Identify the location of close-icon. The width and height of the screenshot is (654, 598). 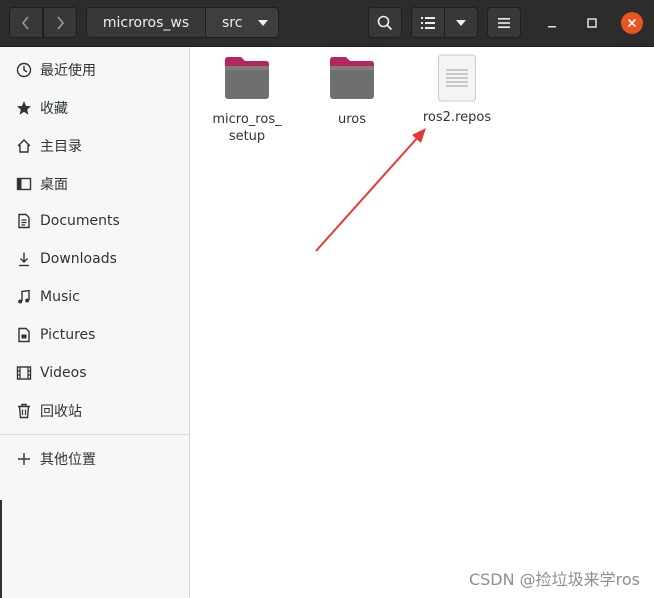
(632, 23).